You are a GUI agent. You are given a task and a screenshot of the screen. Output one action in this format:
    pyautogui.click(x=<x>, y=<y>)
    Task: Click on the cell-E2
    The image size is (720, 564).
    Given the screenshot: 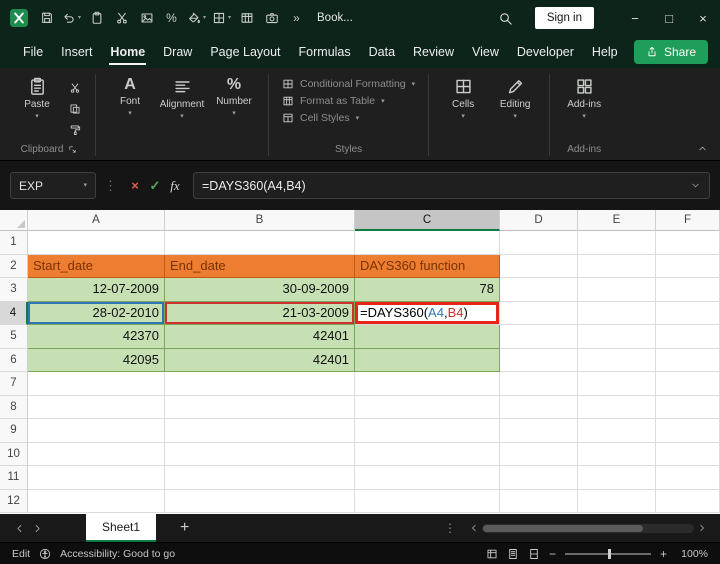 What is the action you would take?
    pyautogui.click(x=617, y=266)
    